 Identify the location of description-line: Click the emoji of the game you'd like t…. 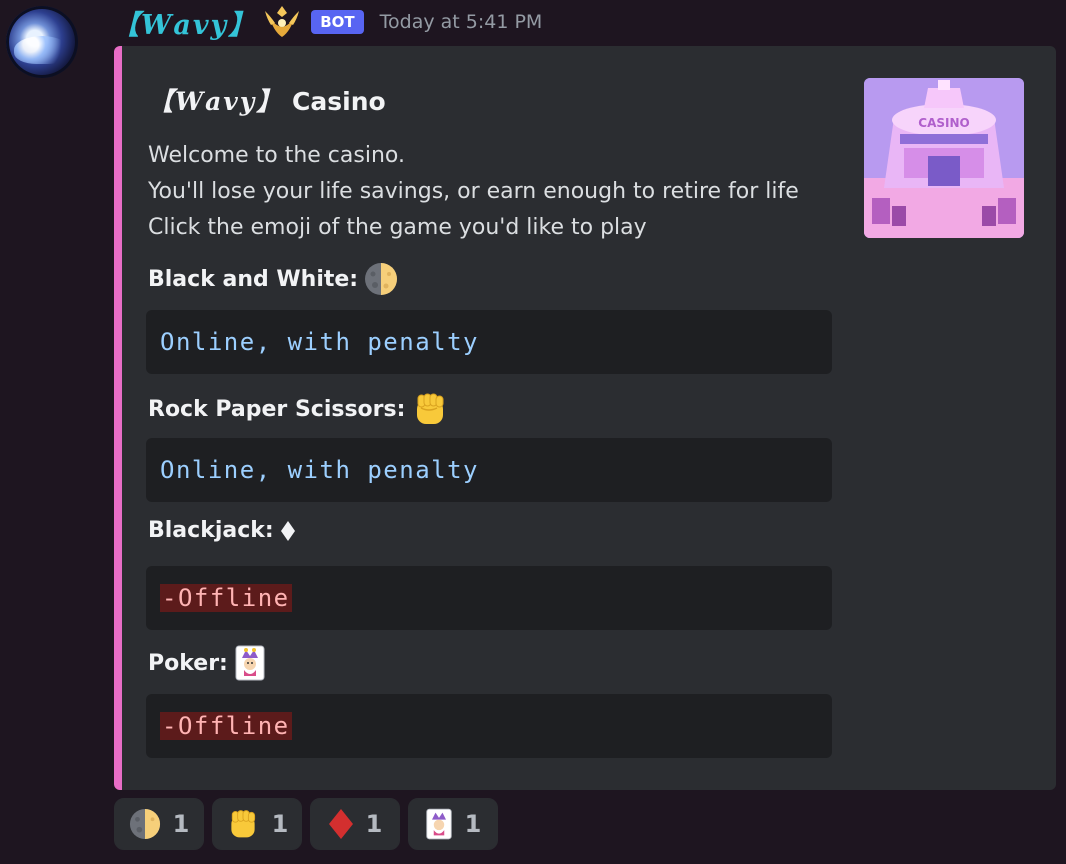
(397, 227).